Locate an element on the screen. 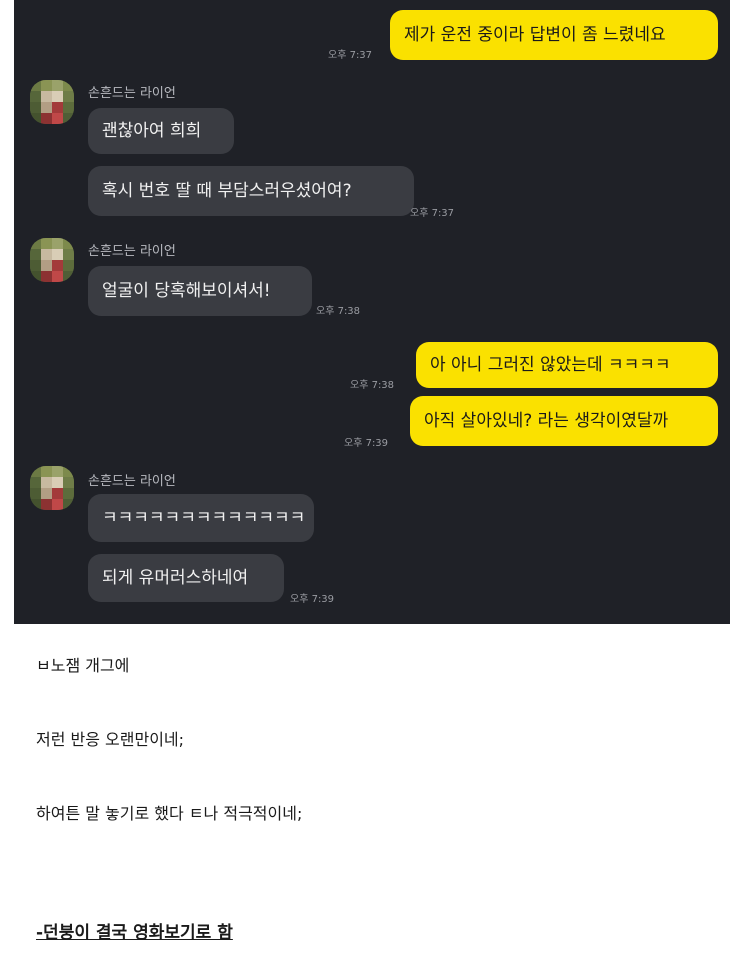  caption-headline: -던붕이 결국 영화보기로 함 is located at coordinates (134, 933).